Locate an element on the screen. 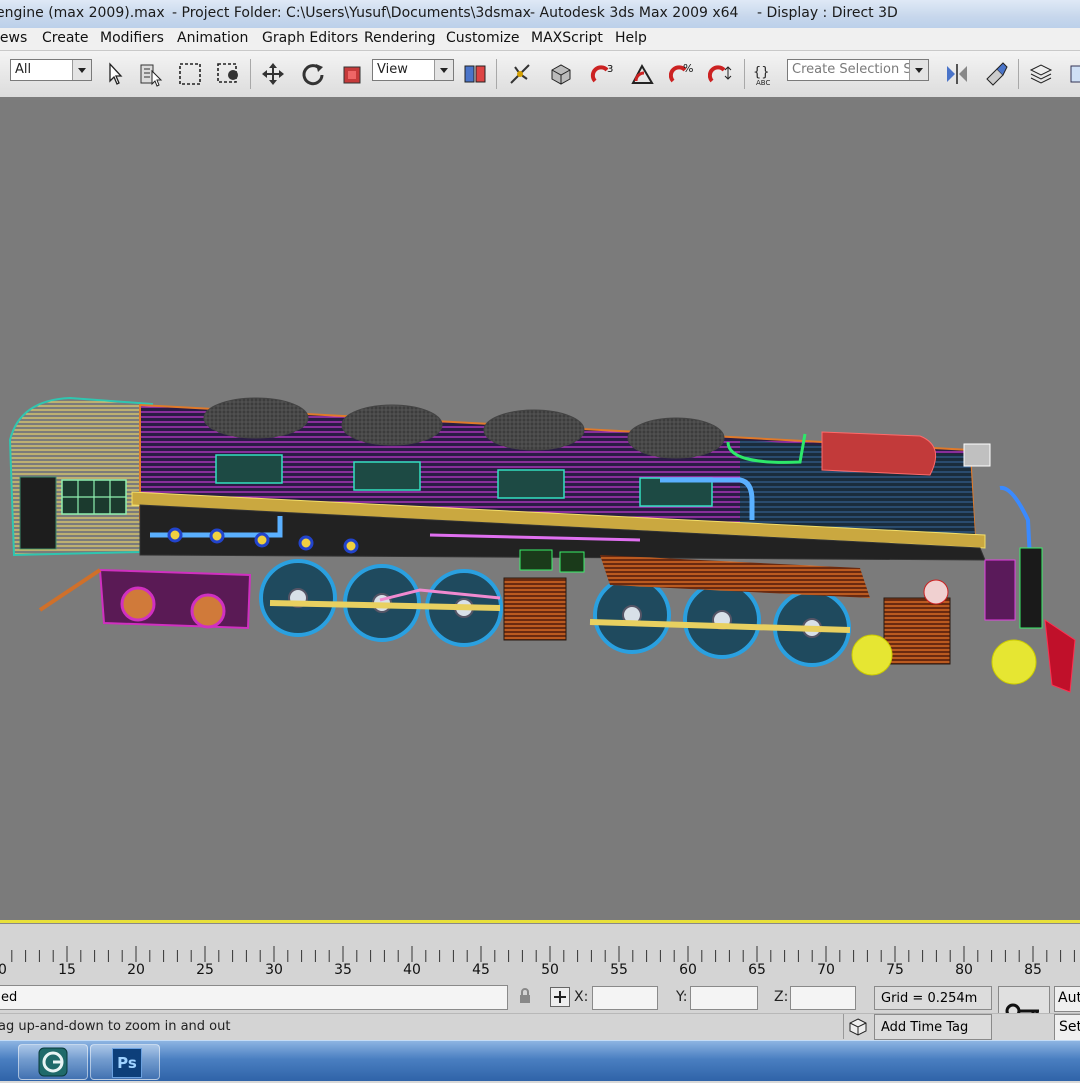 The image size is (1080, 1083). timeline-tick-label: 85 is located at coordinates (1033, 970).